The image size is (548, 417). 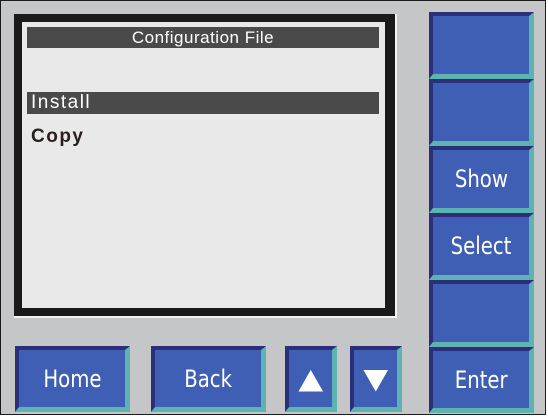 I want to click on enter-button-label: Enter, so click(x=481, y=379).